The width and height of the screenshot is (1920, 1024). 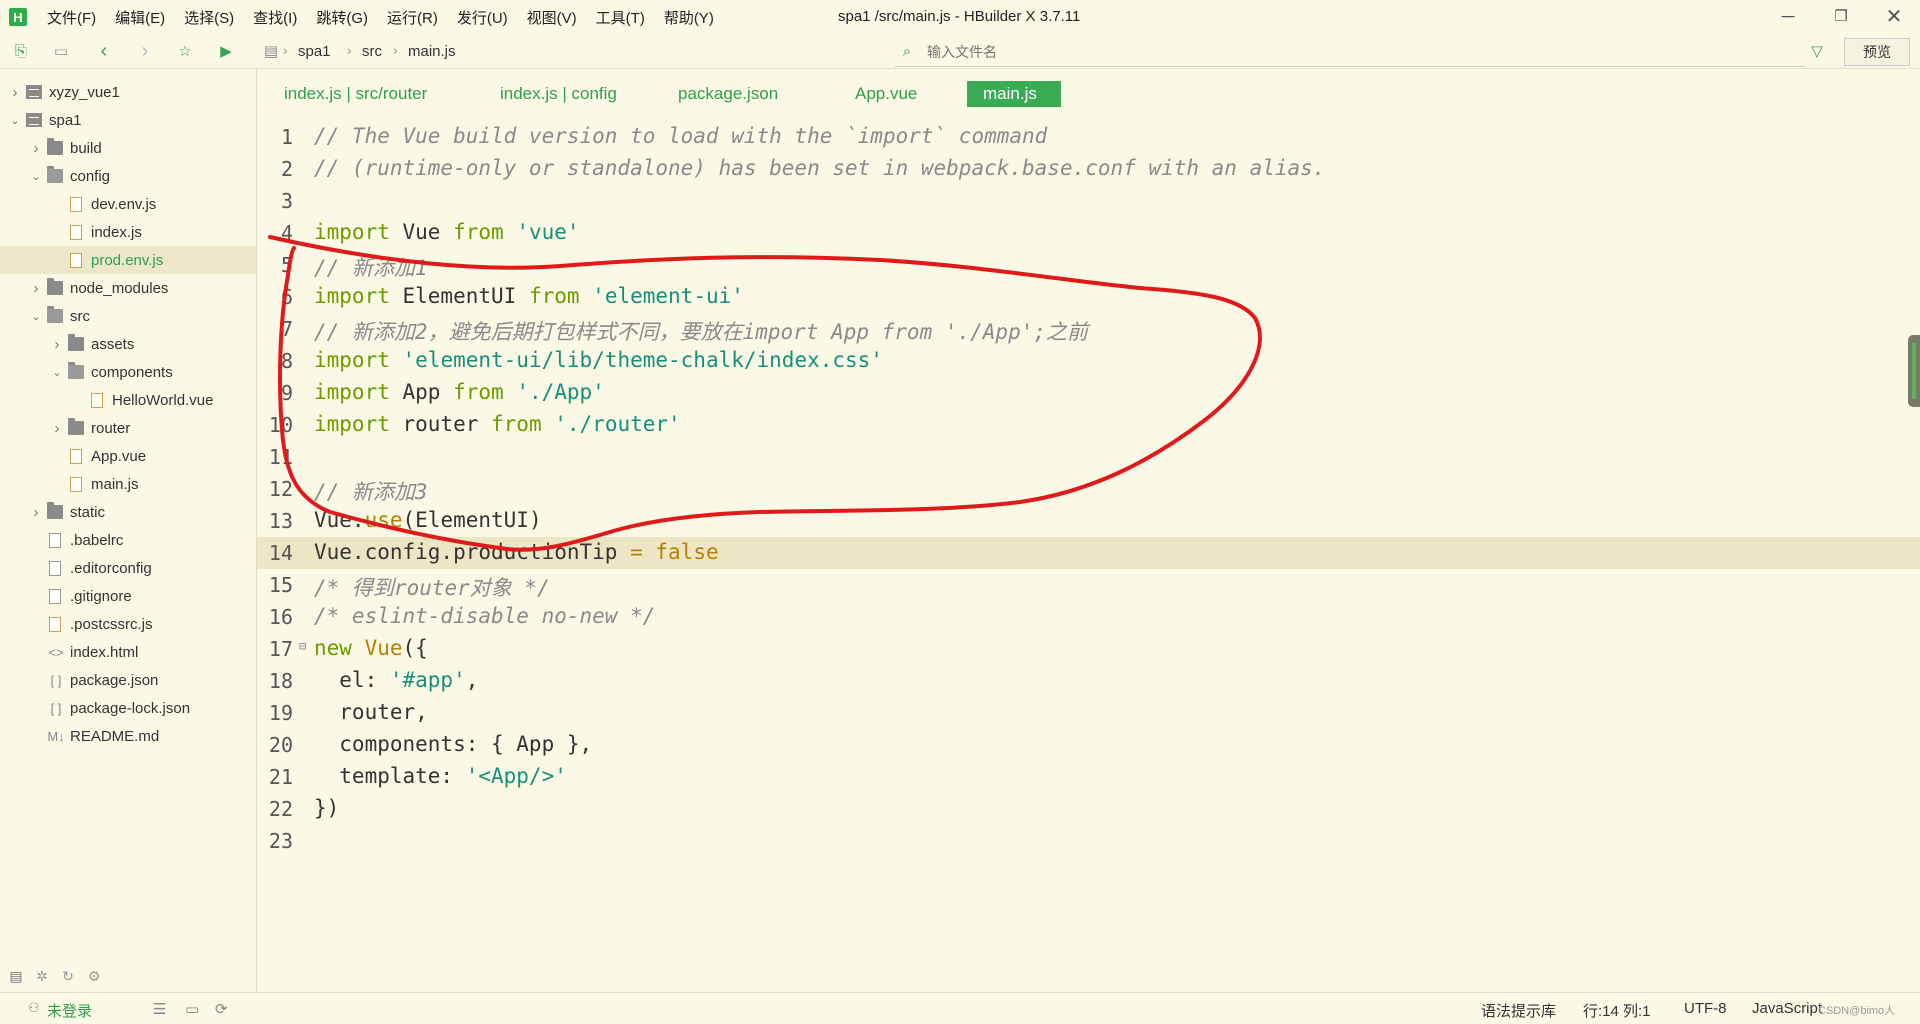 What do you see at coordinates (1914, 371) in the screenshot?
I see `scrollbar-thumb` at bounding box center [1914, 371].